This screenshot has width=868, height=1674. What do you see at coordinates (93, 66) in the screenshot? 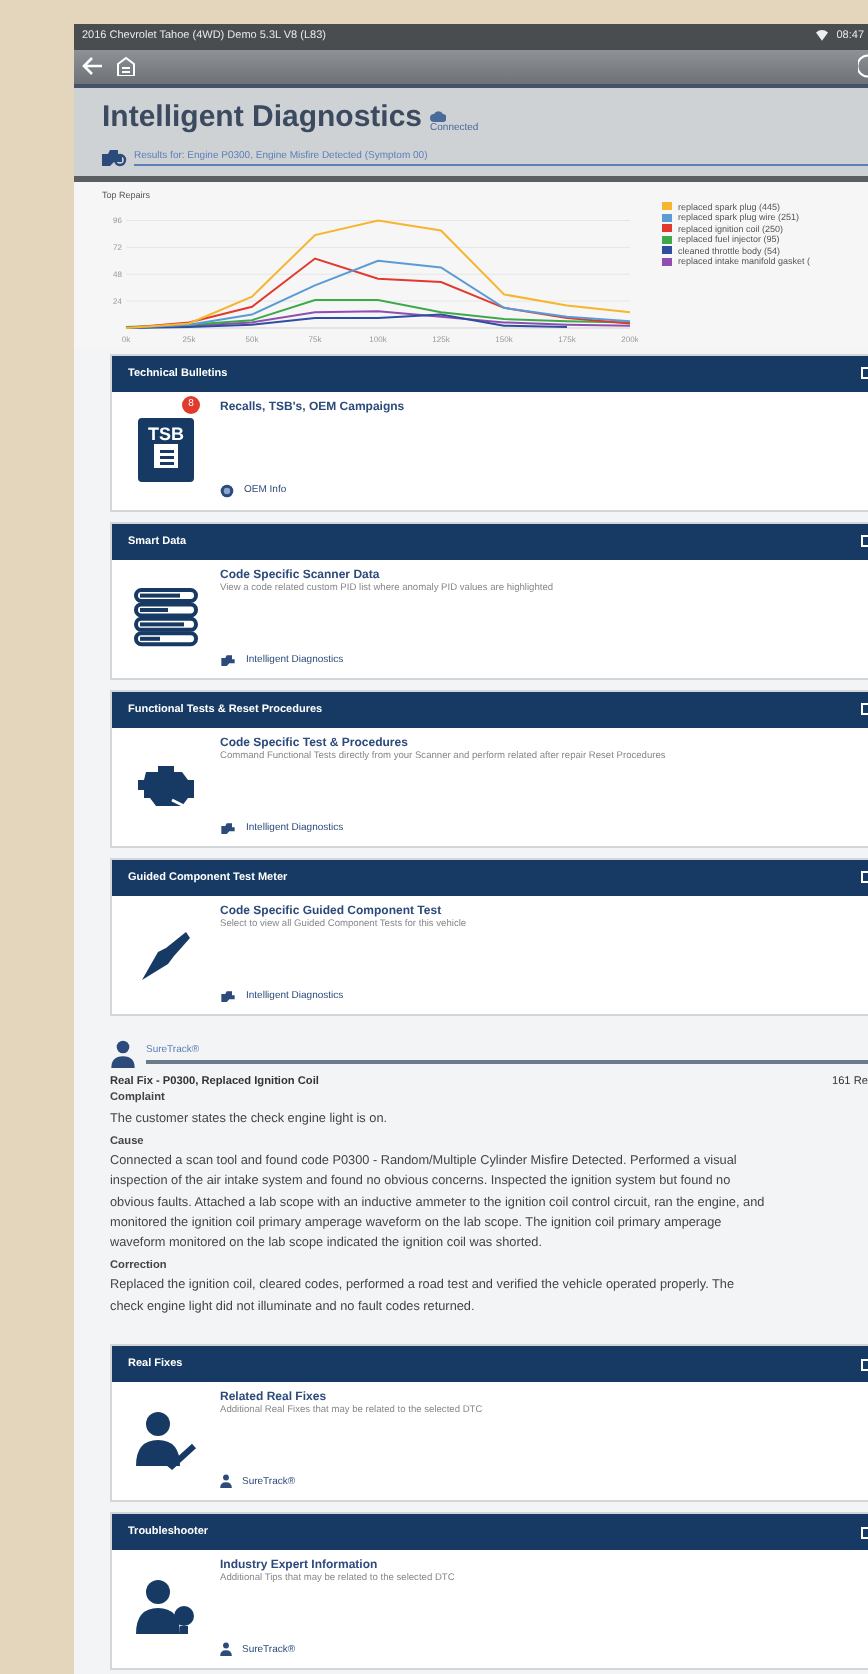
I see `back-arrow-icon` at bounding box center [93, 66].